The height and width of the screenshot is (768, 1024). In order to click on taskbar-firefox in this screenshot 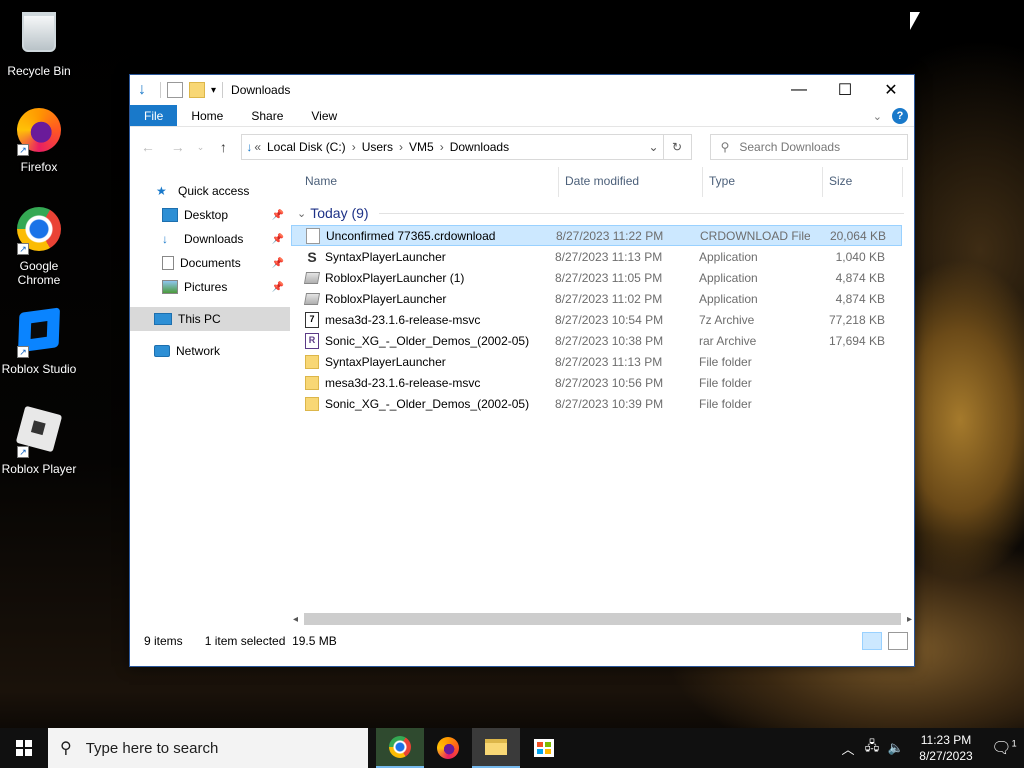, I will do `click(448, 748)`.